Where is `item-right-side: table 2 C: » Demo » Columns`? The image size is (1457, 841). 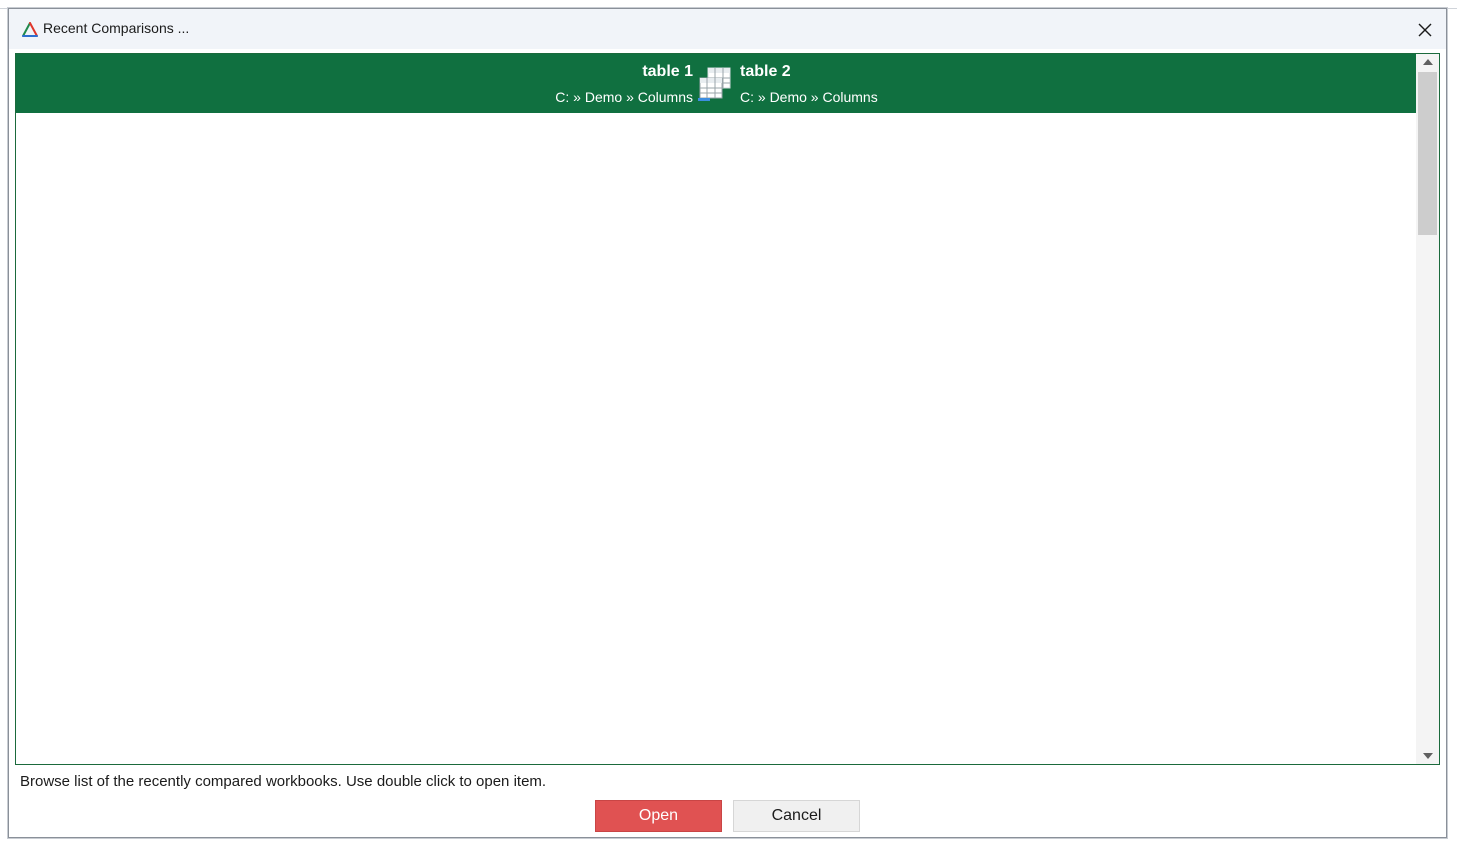 item-right-side: table 2 C: » Demo » Columns is located at coordinates (809, 83).